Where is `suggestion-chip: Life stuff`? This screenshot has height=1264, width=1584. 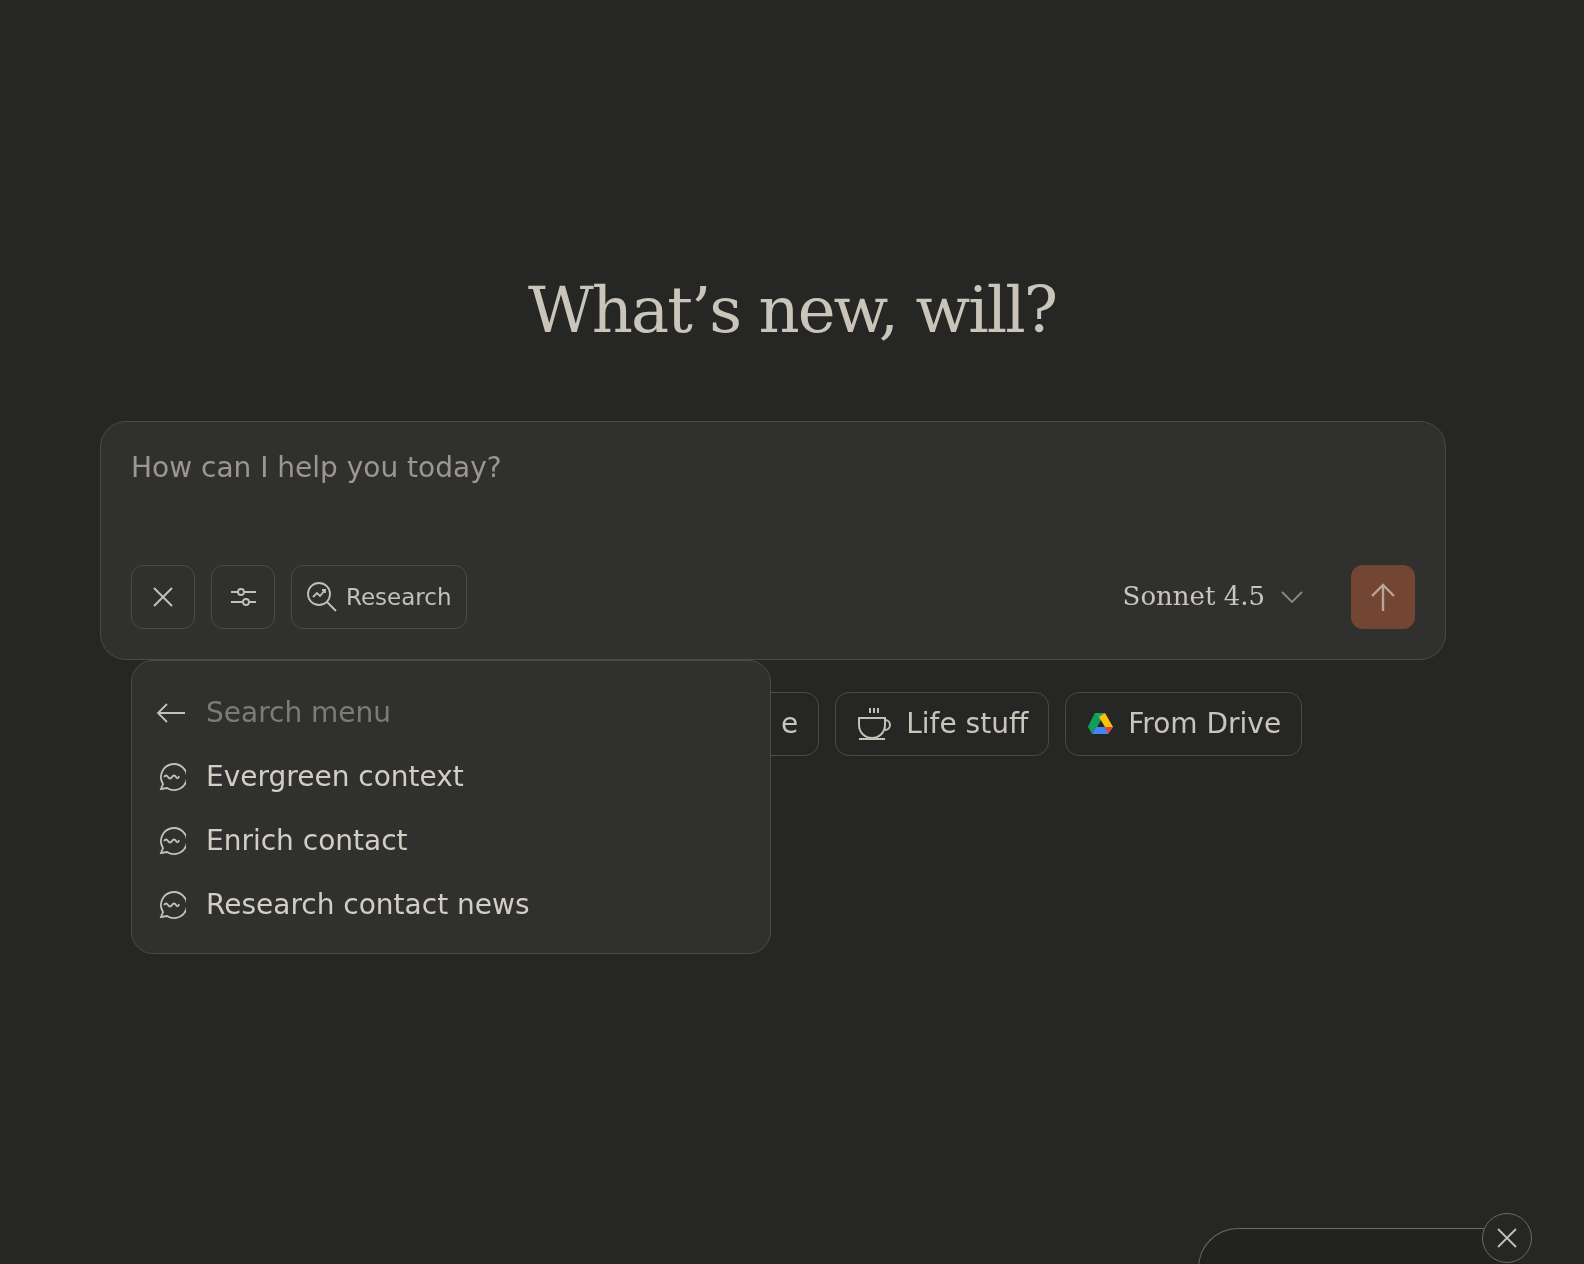
suggestion-chip: Life stuff is located at coordinates (942, 723).